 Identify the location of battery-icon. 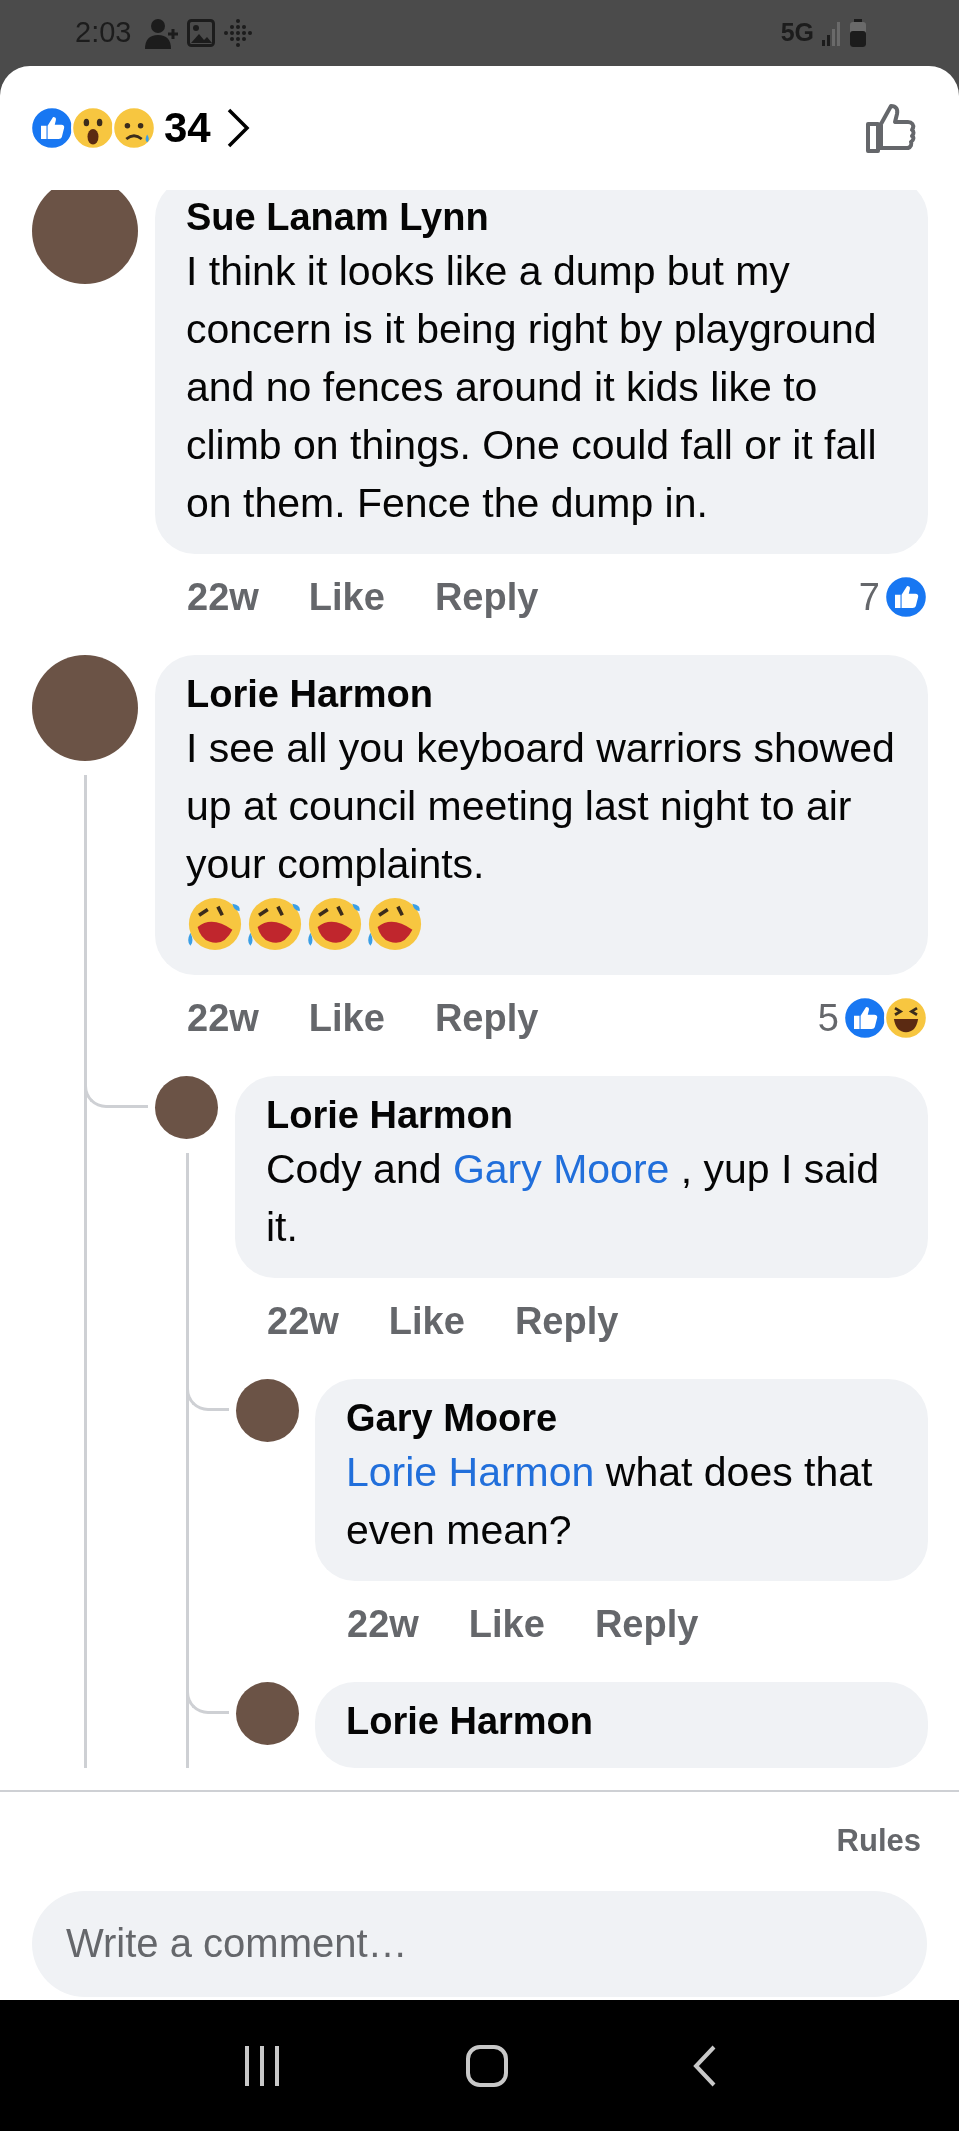
(858, 33).